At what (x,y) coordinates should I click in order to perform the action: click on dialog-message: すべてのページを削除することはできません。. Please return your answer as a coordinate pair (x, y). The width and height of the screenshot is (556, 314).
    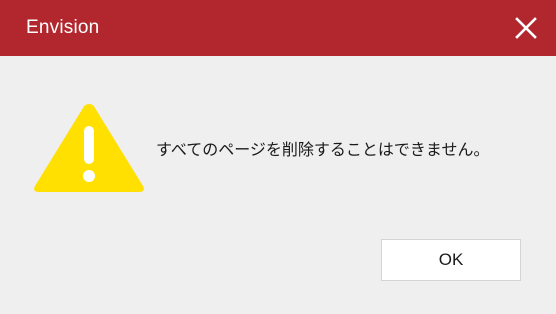
    Looking at the image, I should click on (323, 150).